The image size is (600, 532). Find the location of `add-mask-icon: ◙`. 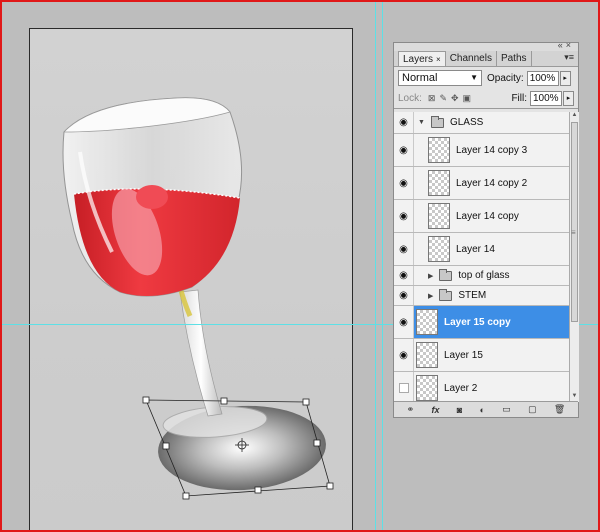

add-mask-icon: ◙ is located at coordinates (459, 410).